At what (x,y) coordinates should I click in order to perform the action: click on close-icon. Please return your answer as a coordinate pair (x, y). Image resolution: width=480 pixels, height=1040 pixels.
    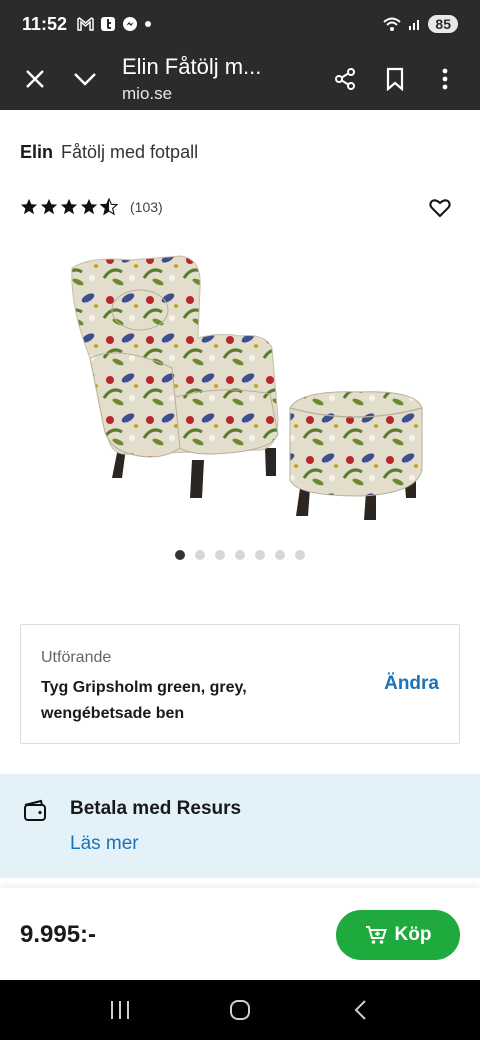
    Looking at the image, I should click on (35, 79).